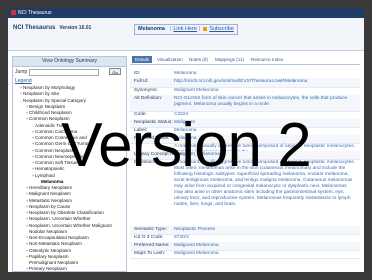 Image resolution: width=372 pixels, height=280 pixels. What do you see at coordinates (267, 59) in the screenshot?
I see `tab-resource-index: Resource Index` at bounding box center [267, 59].